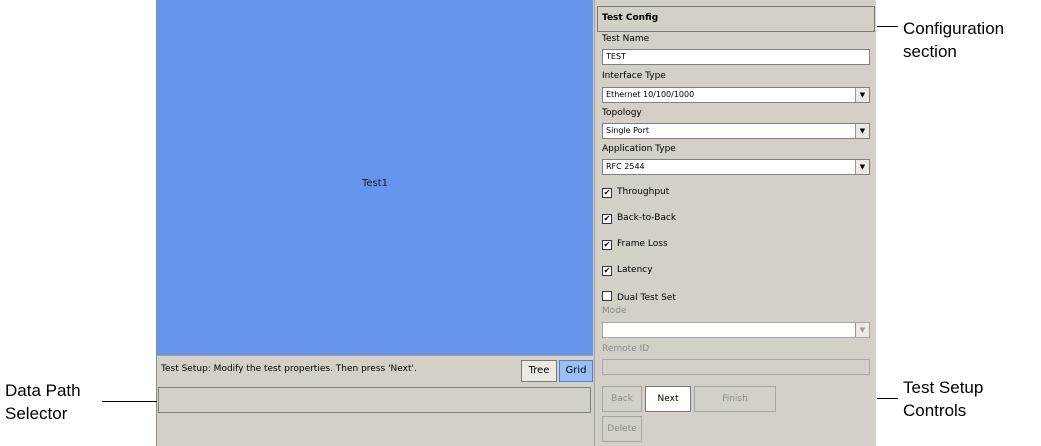  What do you see at coordinates (375, 183) in the screenshot?
I see `test-node-label: Test1` at bounding box center [375, 183].